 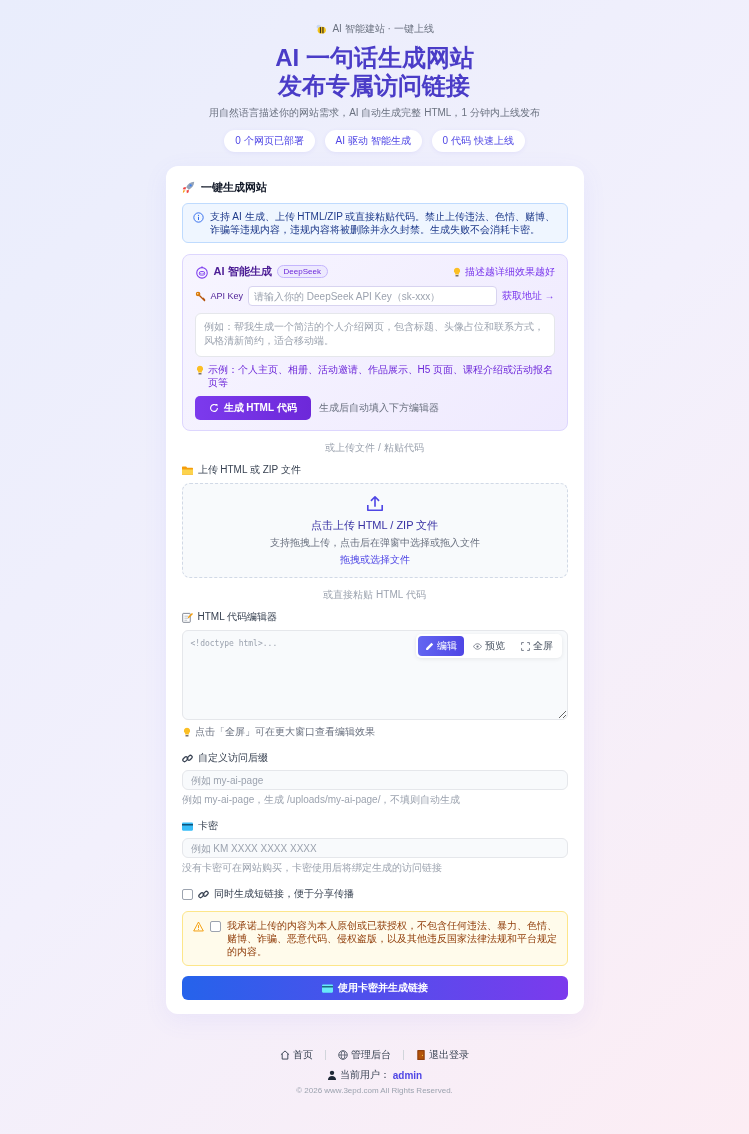 What do you see at coordinates (343, 1055) in the screenshot?
I see `globe-icon` at bounding box center [343, 1055].